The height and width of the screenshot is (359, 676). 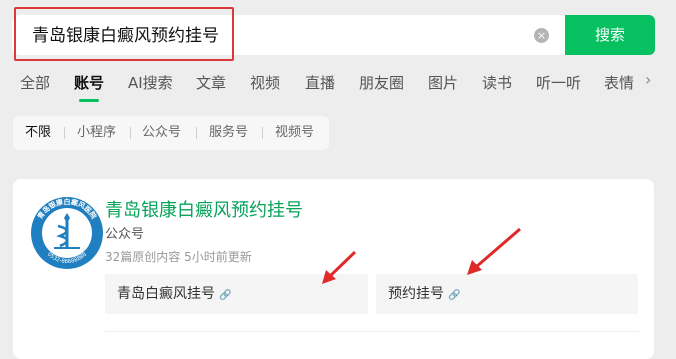 I want to click on account-avatar: 青岛银康白癜风医院 0532-86688888, so click(x=67, y=233).